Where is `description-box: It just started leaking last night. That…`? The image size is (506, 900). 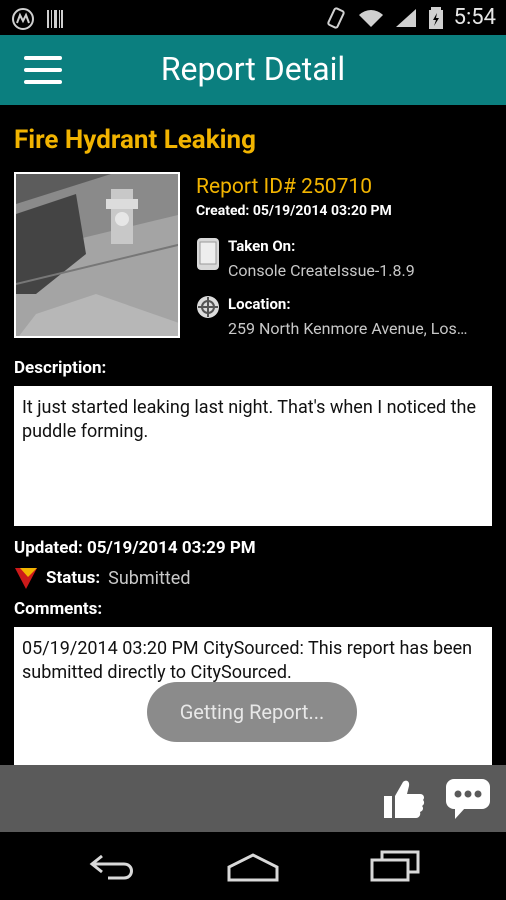
description-box: It just started leaking last night. That… is located at coordinates (253, 456).